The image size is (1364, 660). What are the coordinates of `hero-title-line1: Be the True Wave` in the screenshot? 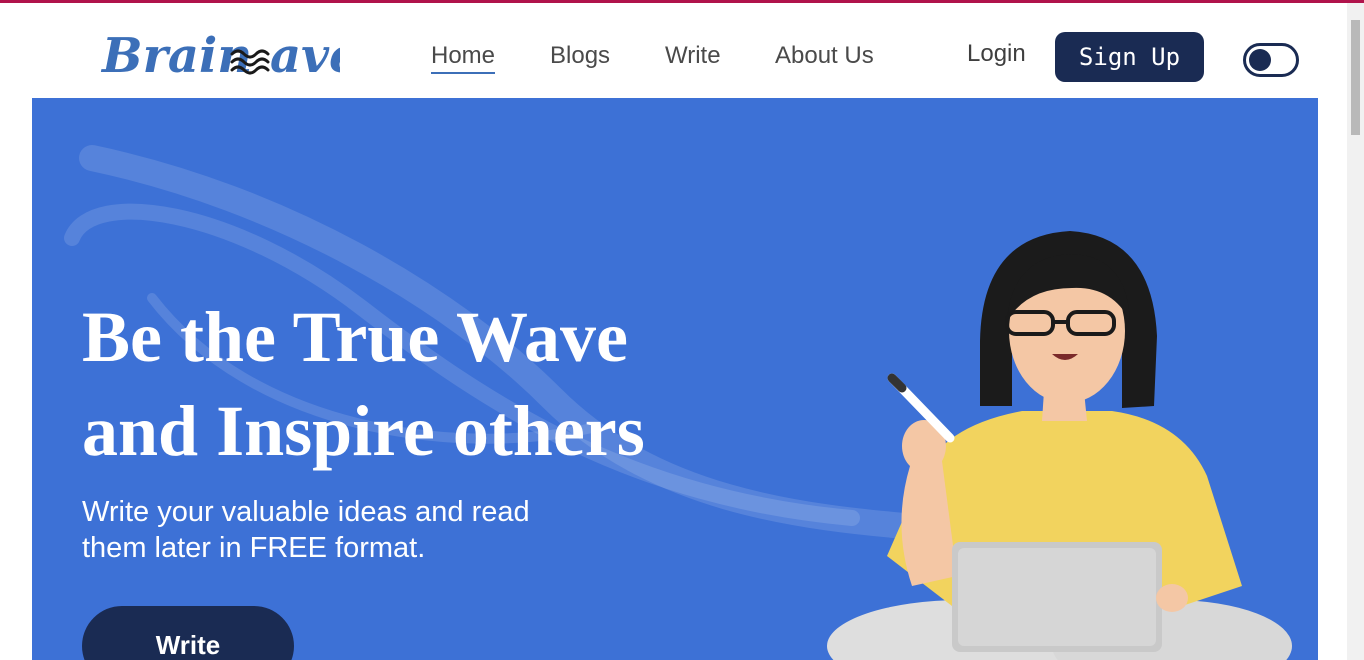 It's located at (355, 337).